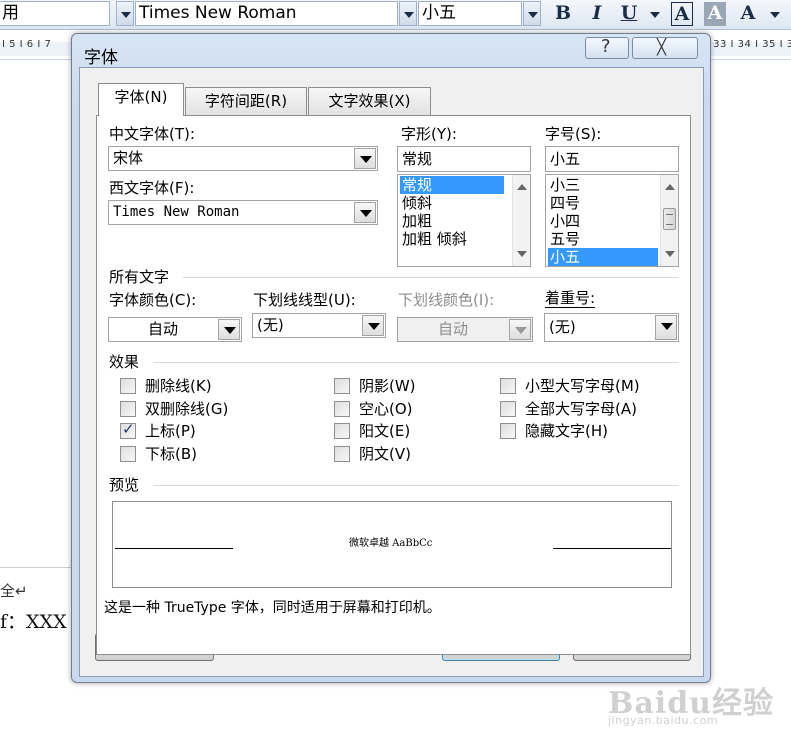 This screenshot has height=751, width=791. I want to click on font-size-scrollbar, so click(669, 220).